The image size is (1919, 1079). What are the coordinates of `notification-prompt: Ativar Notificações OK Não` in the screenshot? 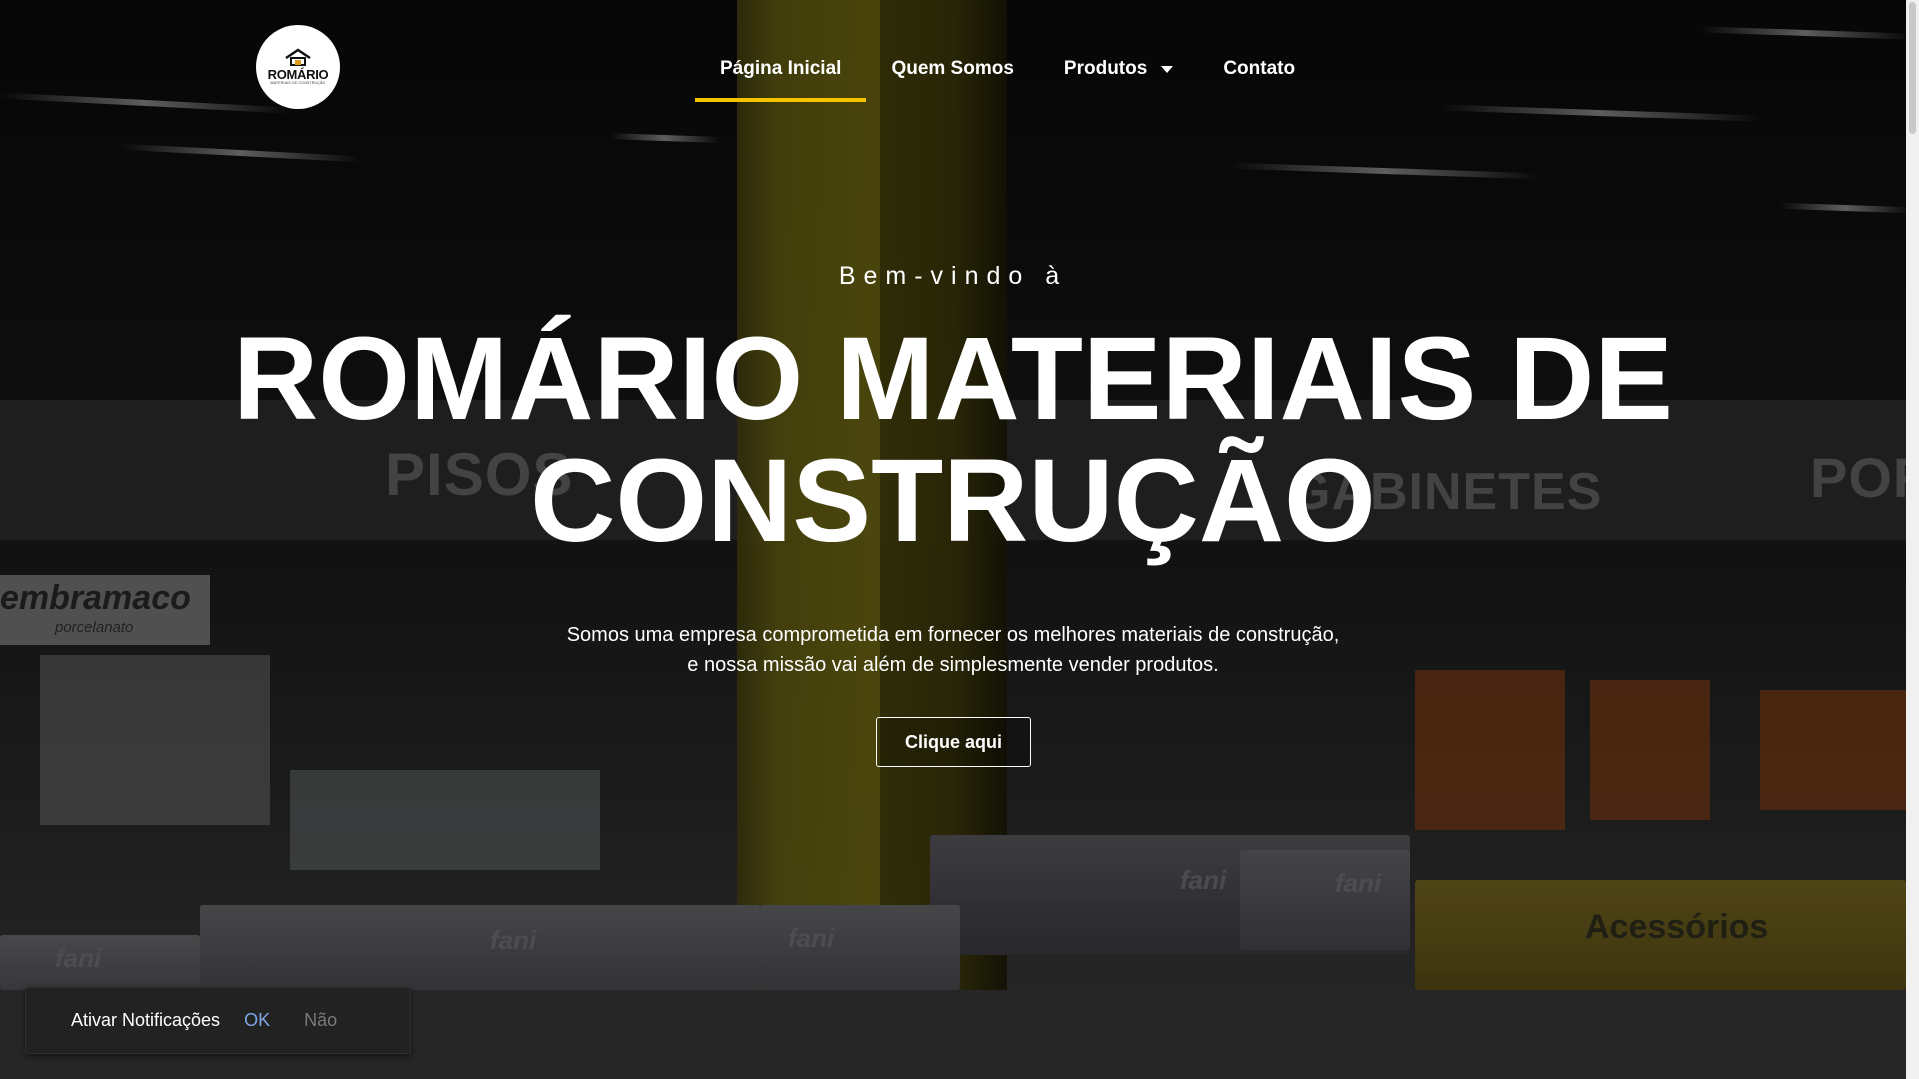 It's located at (218, 1020).